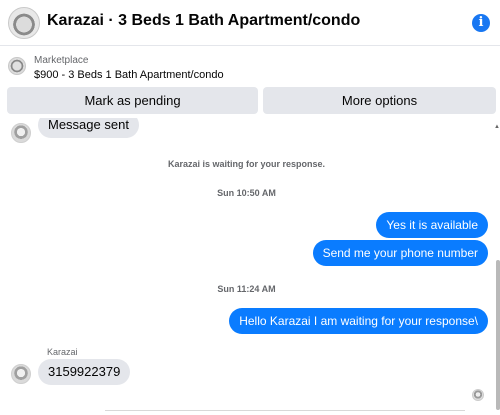  I want to click on more-options-button: More options, so click(379, 100).